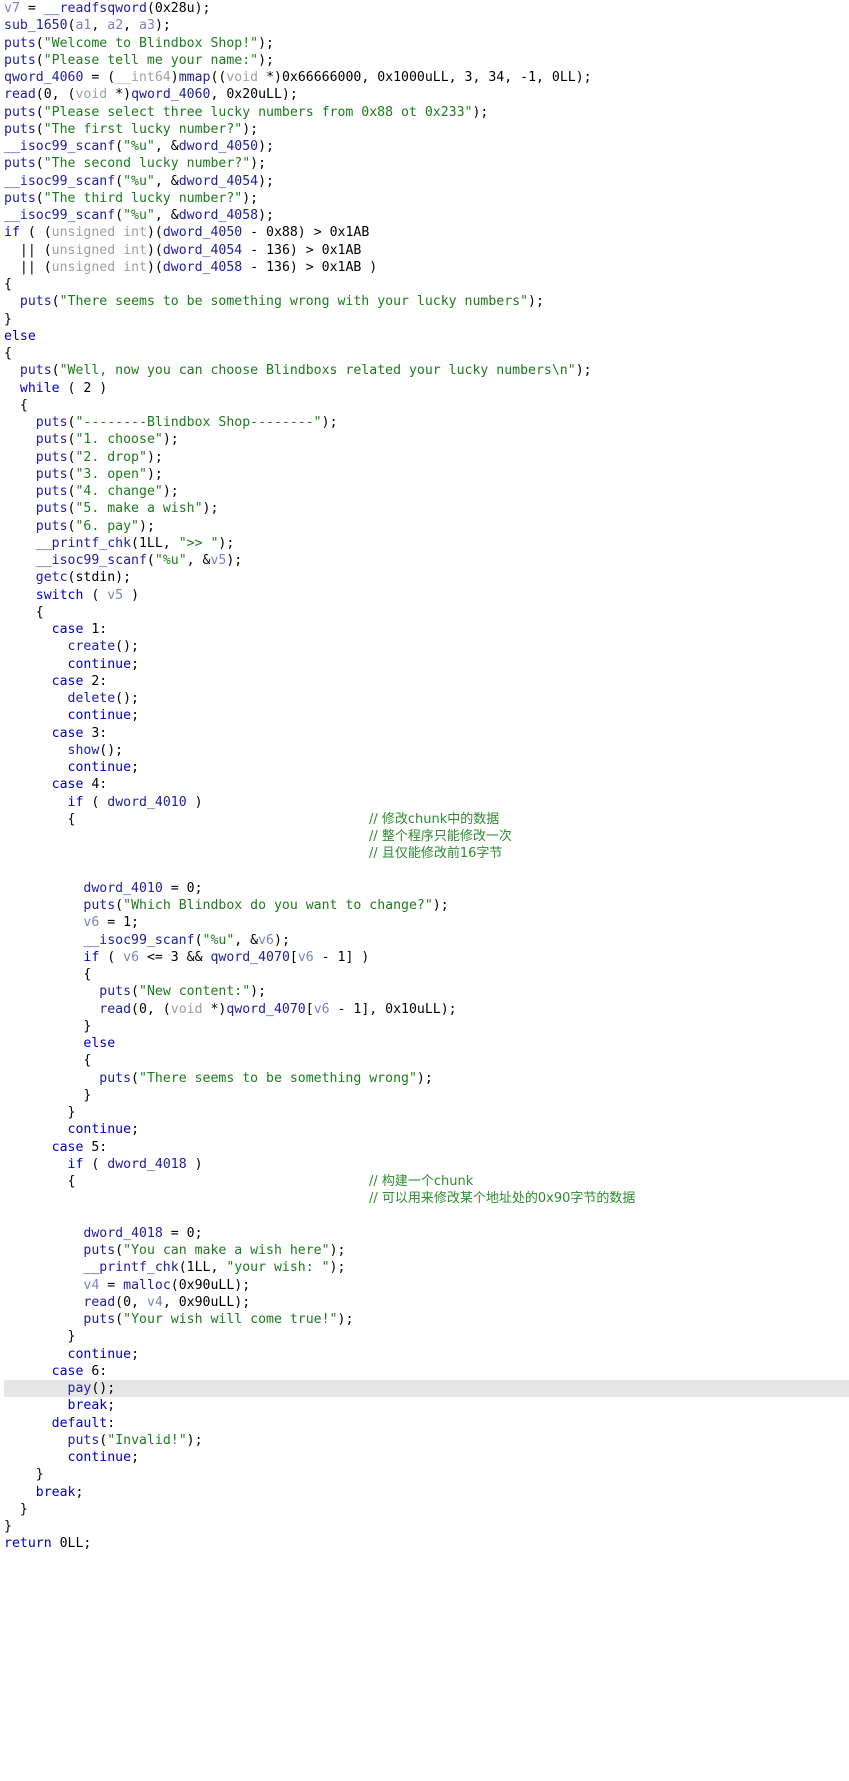  I want to click on code-line: puts("2. drop");, so click(426, 457).